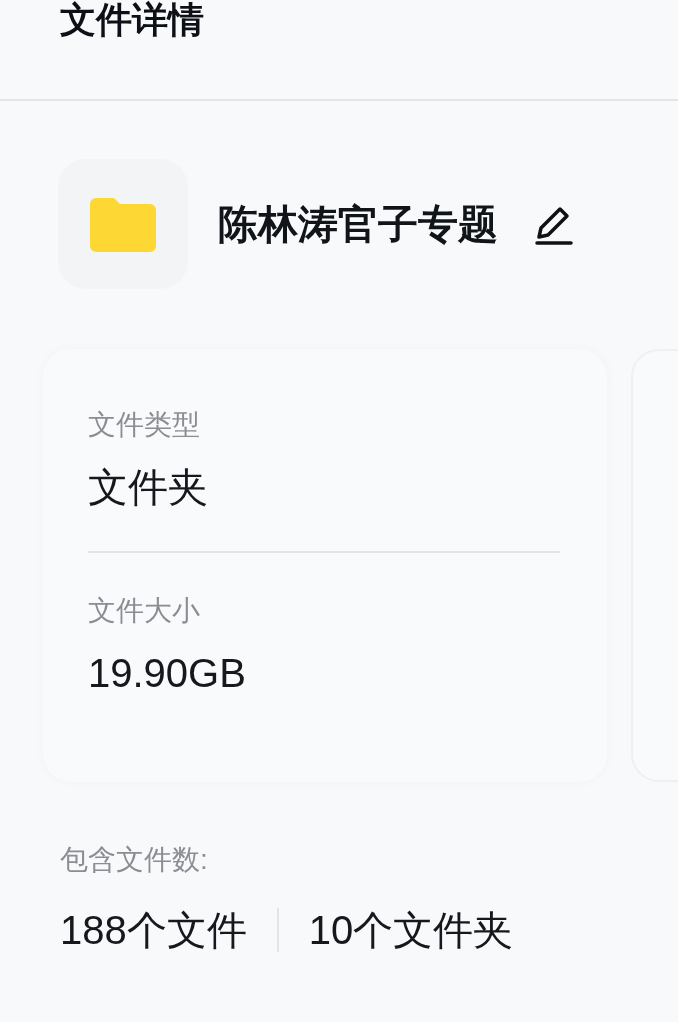 The width and height of the screenshot is (678, 1022). I want to click on field-value: 文件夹, so click(148, 487).